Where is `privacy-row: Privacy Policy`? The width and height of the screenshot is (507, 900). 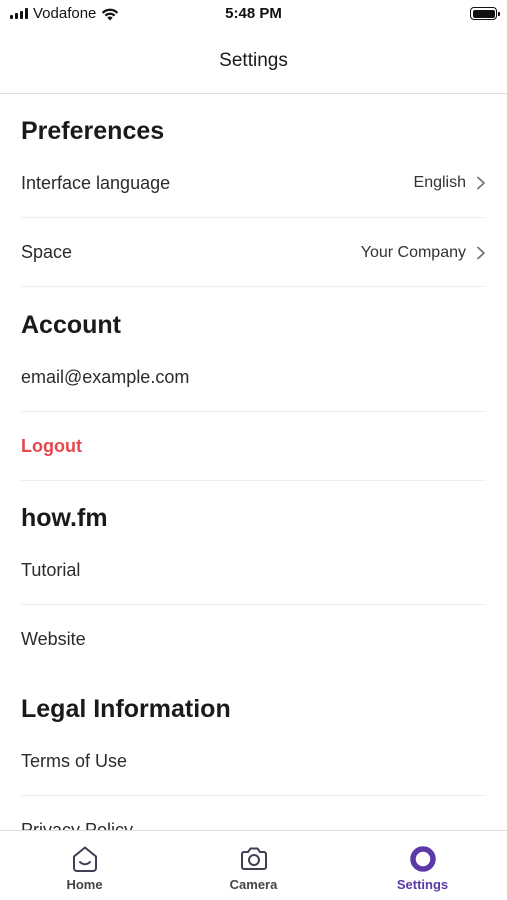 privacy-row: Privacy Policy is located at coordinates (253, 812).